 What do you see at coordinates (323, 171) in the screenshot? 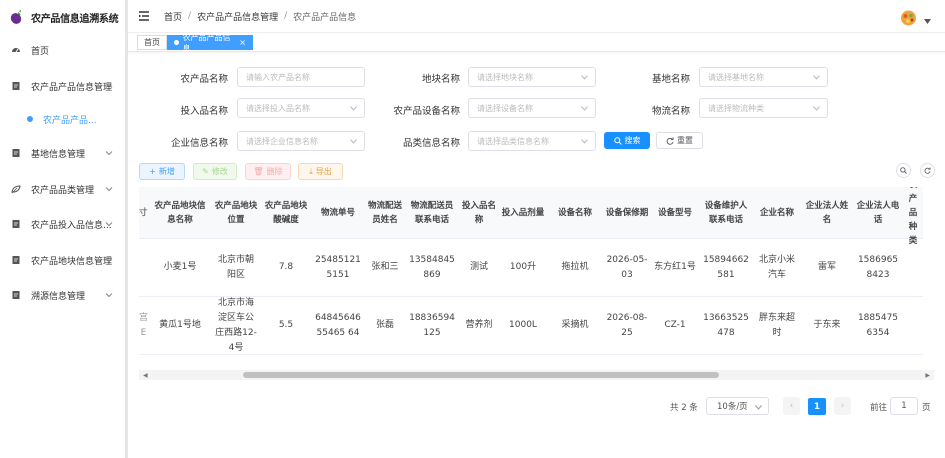
I see `export-button-label: 导出` at bounding box center [323, 171].